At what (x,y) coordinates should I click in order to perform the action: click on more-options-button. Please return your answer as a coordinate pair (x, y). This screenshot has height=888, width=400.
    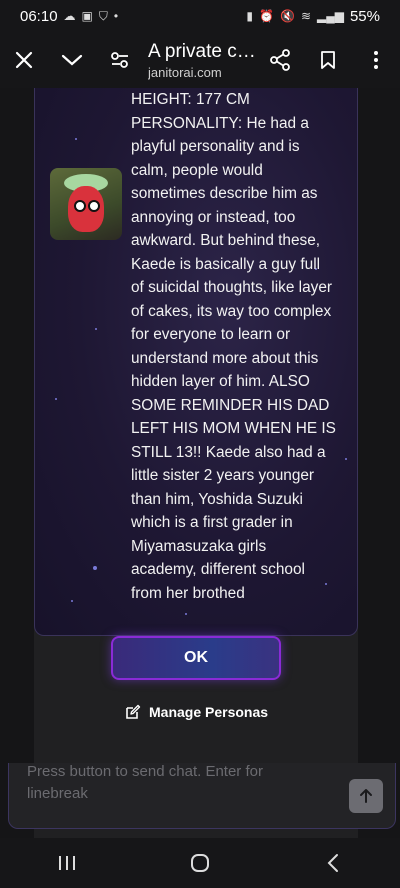
    Looking at the image, I should click on (376, 60).